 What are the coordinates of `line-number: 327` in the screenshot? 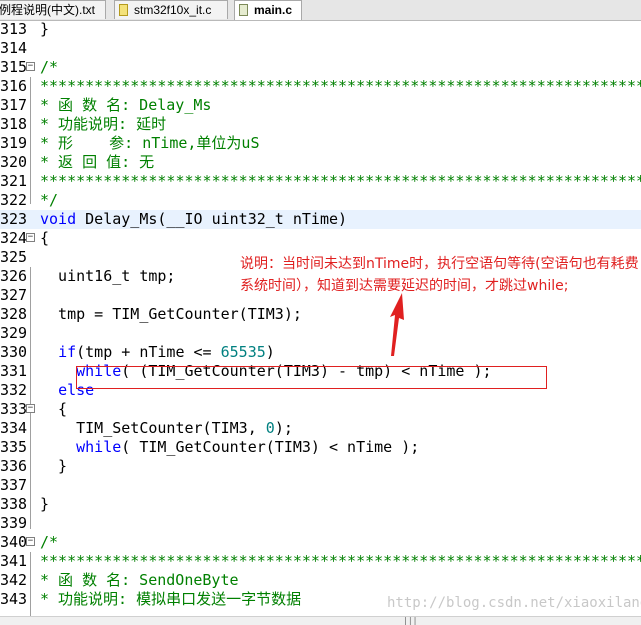 It's located at (14, 295).